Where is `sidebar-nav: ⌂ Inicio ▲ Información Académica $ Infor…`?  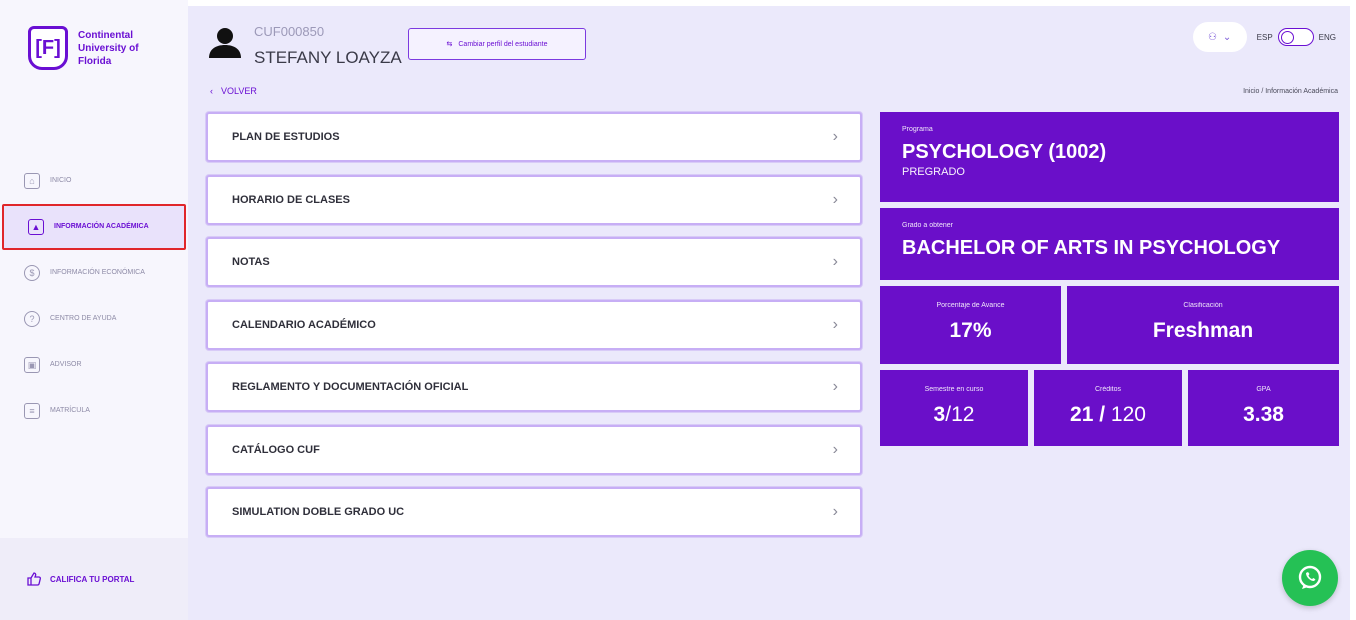
sidebar-nav: ⌂ Inicio ▲ Información Académica $ Infor… is located at coordinates (94, 296).